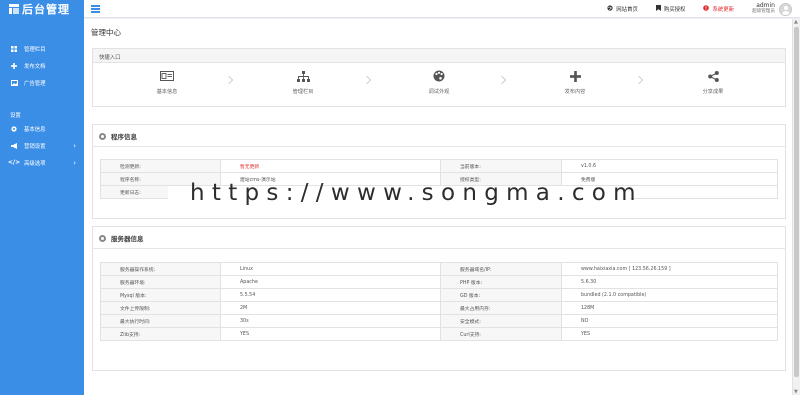 This screenshot has height=395, width=800. I want to click on table-row: Zlib支持: YES Curl支持: YES, so click(439, 334).